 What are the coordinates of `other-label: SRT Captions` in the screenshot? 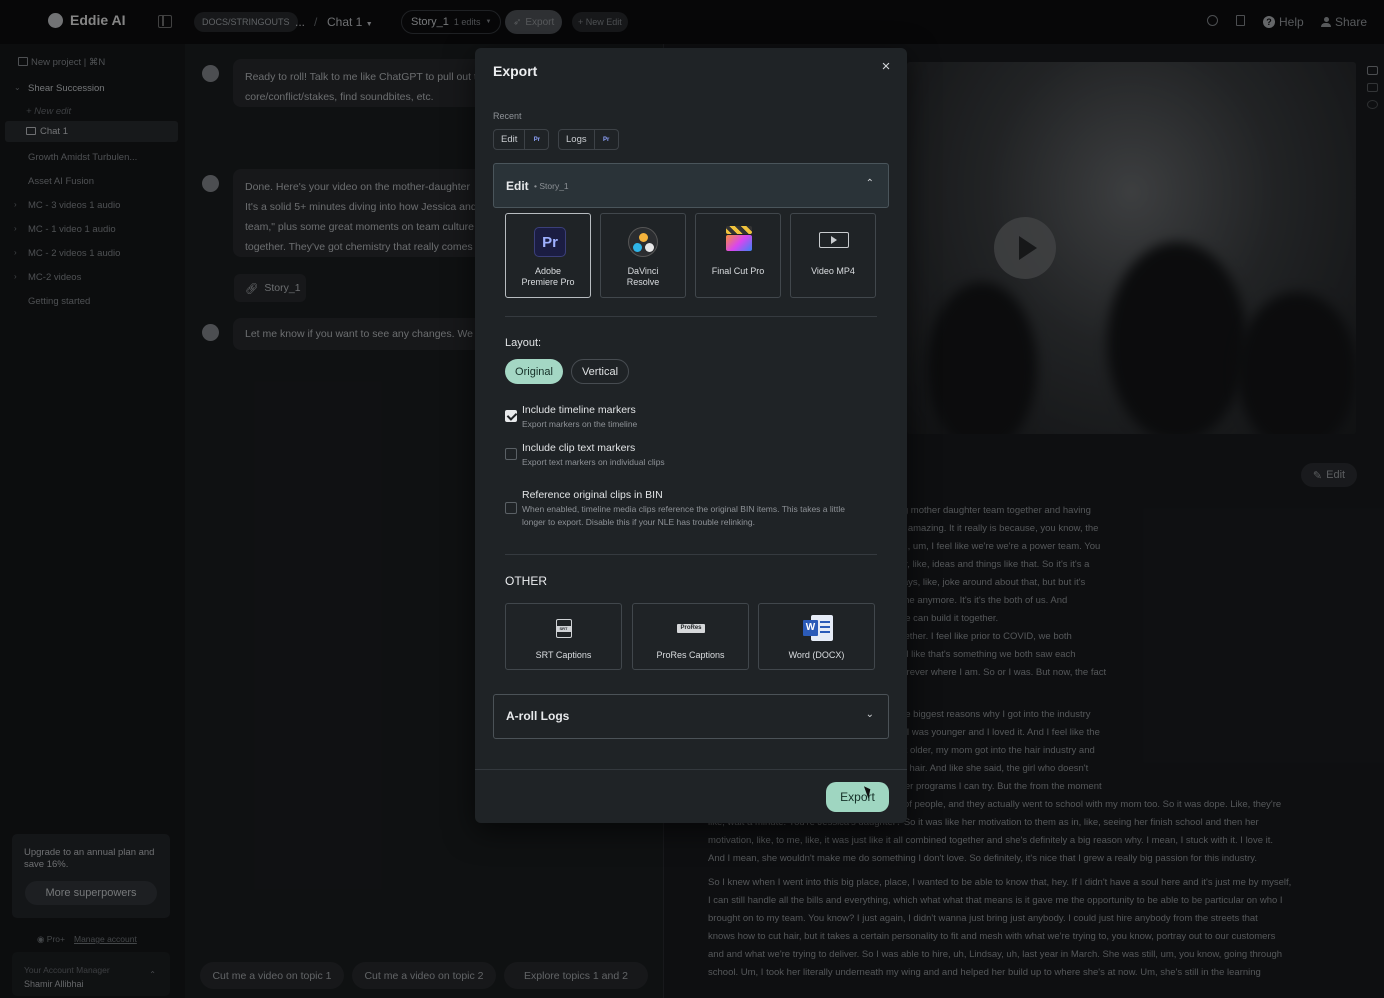 It's located at (563, 655).